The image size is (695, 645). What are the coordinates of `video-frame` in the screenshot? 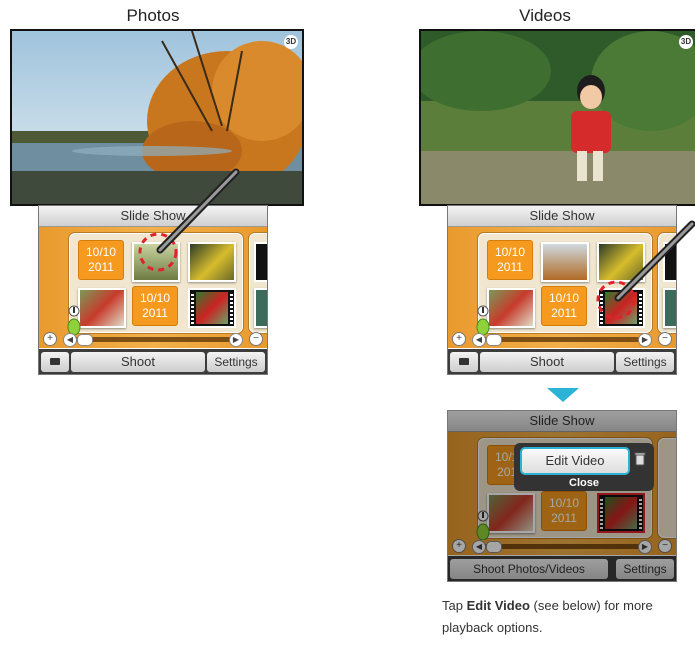 It's located at (558, 117).